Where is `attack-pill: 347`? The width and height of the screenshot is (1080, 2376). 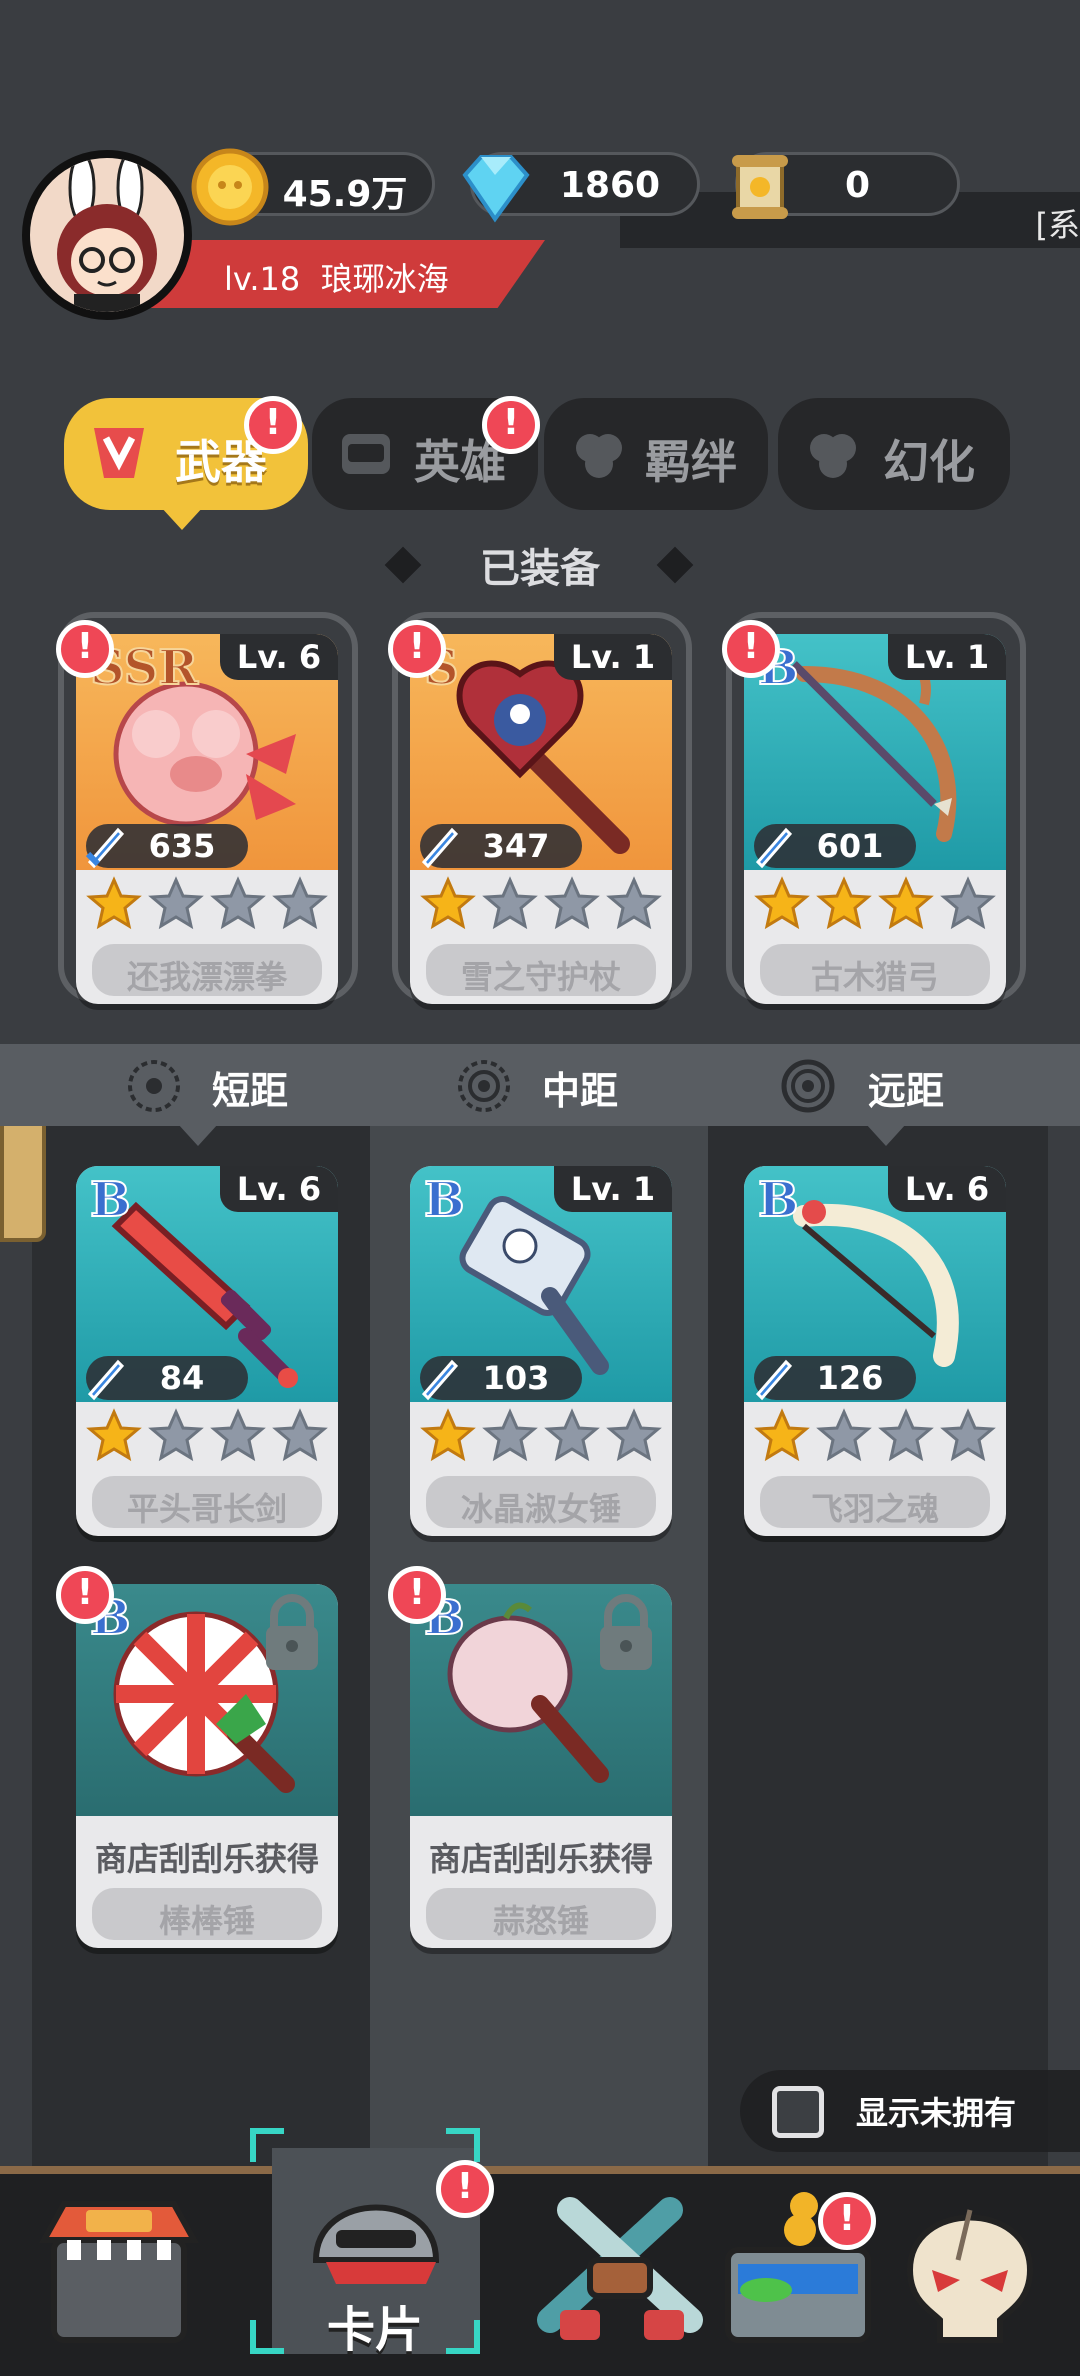 attack-pill: 347 is located at coordinates (501, 846).